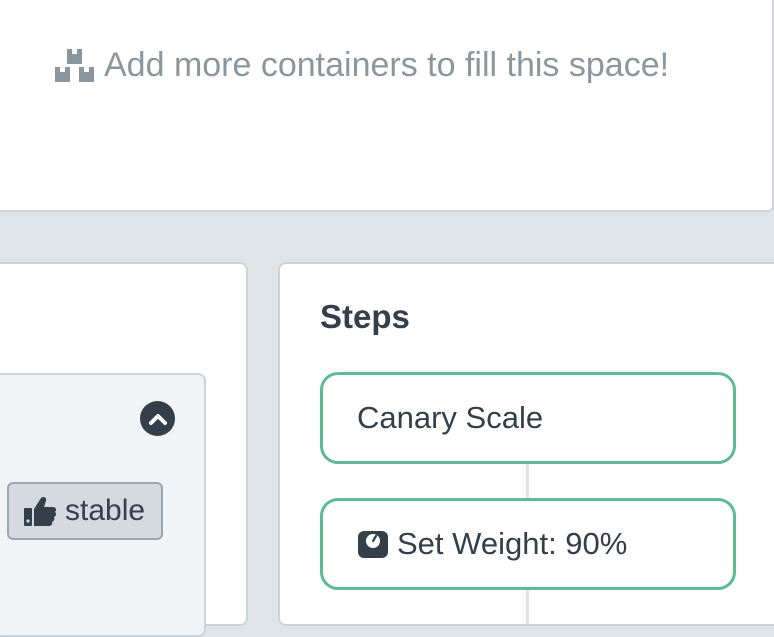 Image resolution: width=774 pixels, height=637 pixels. I want to click on chevron-up-icon, so click(157, 419).